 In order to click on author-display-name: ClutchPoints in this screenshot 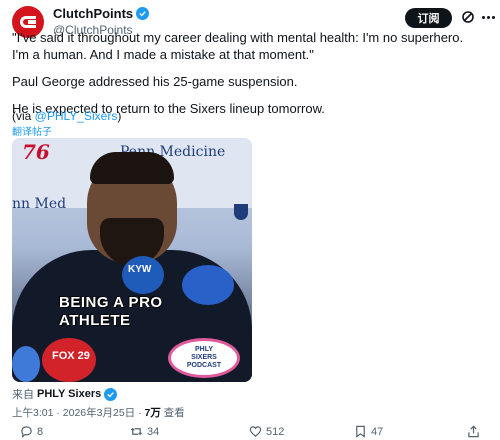, I will do `click(93, 13)`.